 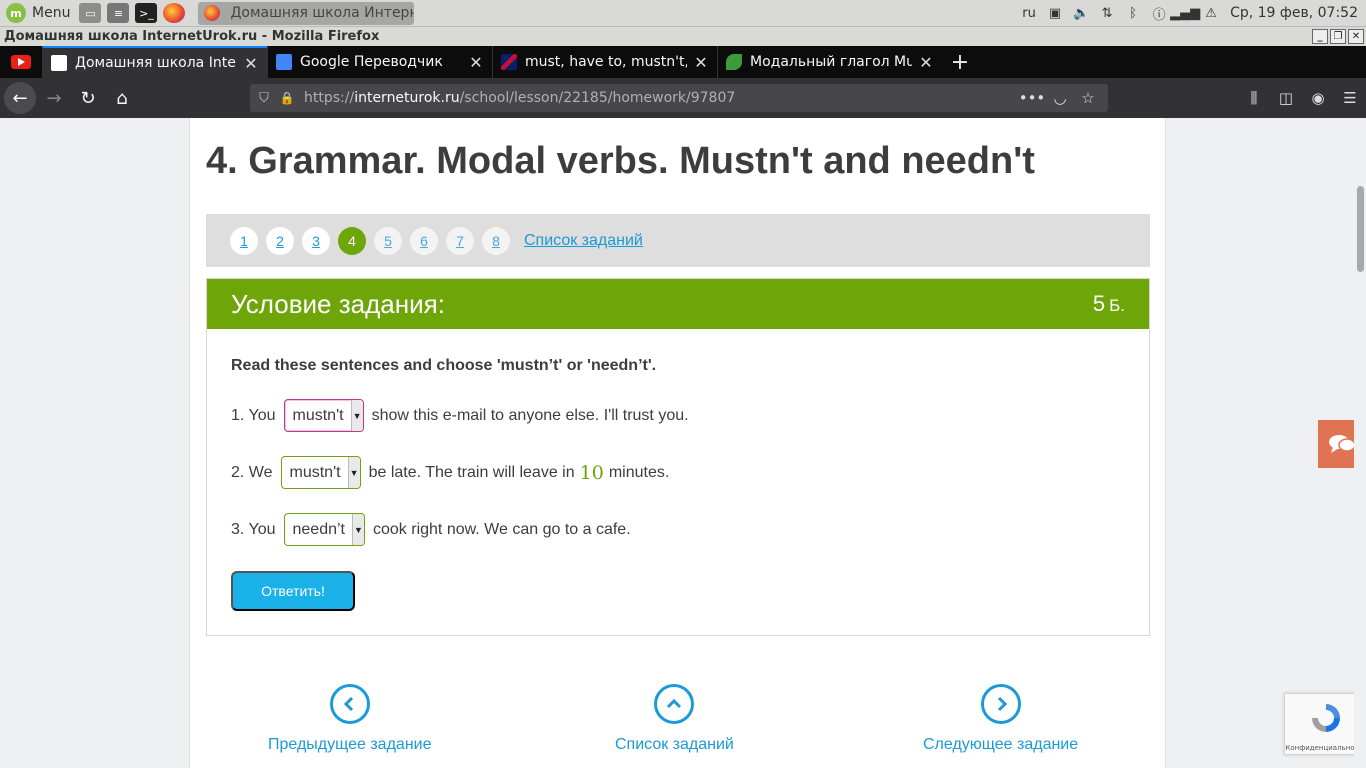 What do you see at coordinates (502, 529) in the screenshot?
I see `sentence-end: cook right now. We can go to a cafe.` at bounding box center [502, 529].